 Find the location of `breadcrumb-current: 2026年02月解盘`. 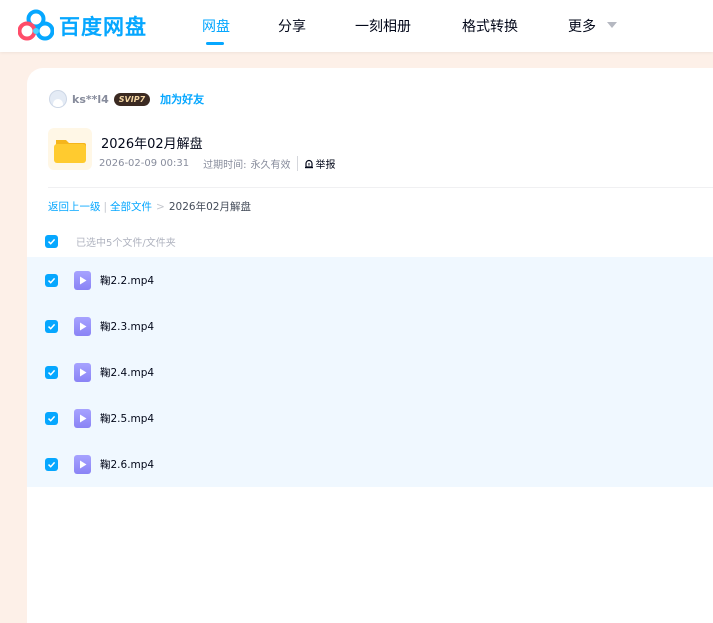

breadcrumb-current: 2026年02月解盘 is located at coordinates (209, 207).